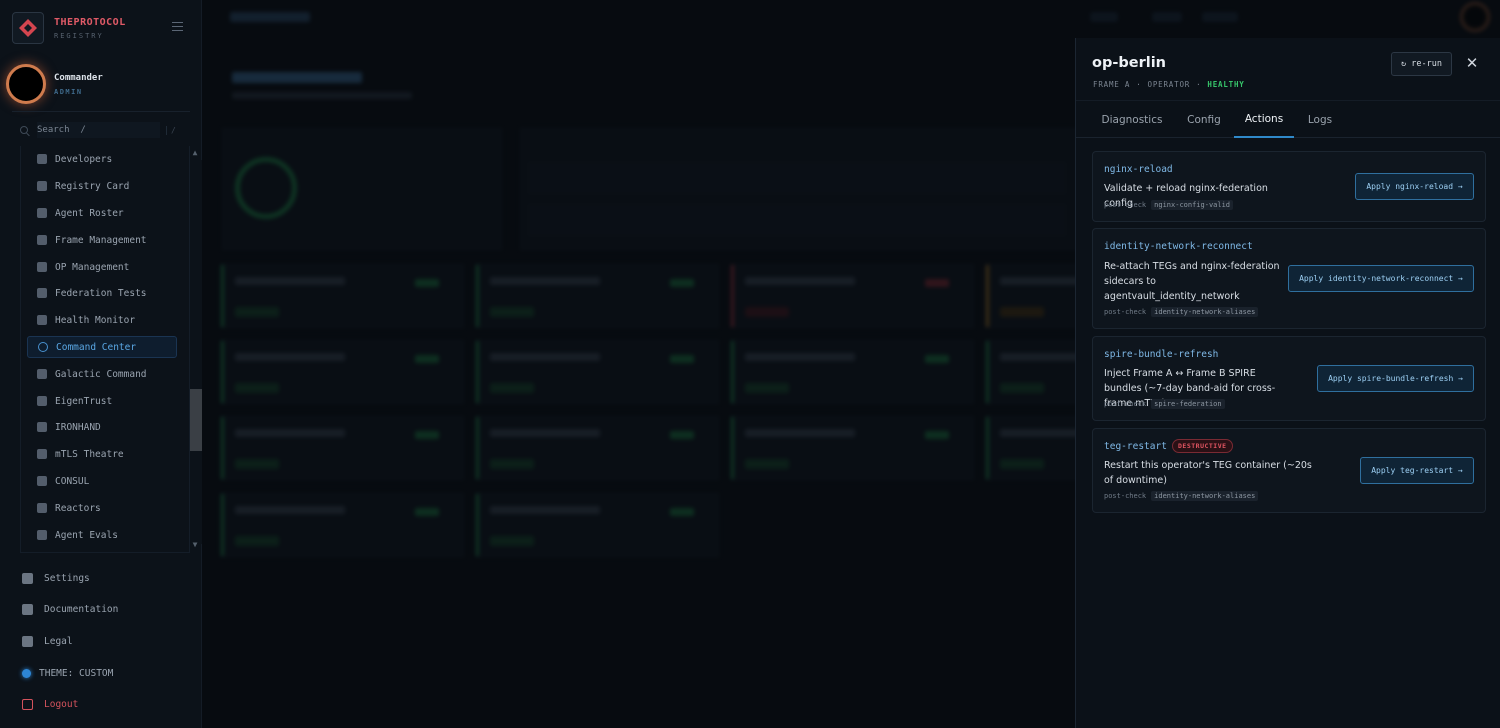  Describe the element at coordinates (1475, 17) in the screenshot. I see `top-avatar` at that location.